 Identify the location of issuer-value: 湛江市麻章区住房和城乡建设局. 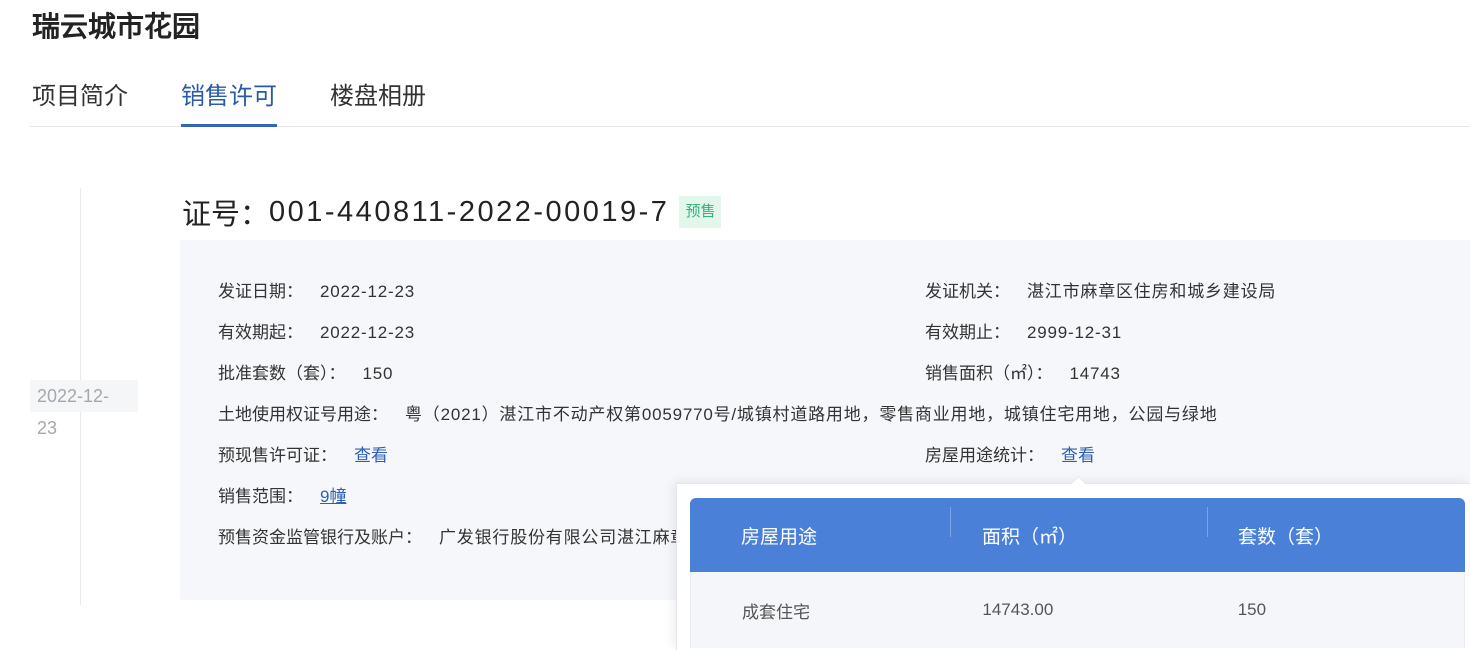
(1152, 291).